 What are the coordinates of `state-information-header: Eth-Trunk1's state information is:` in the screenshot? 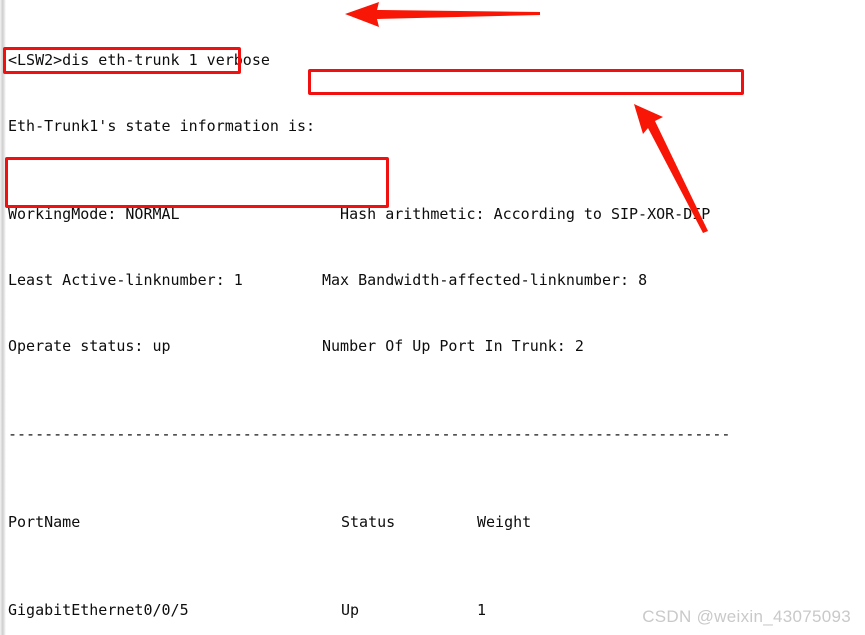 It's located at (162, 126).